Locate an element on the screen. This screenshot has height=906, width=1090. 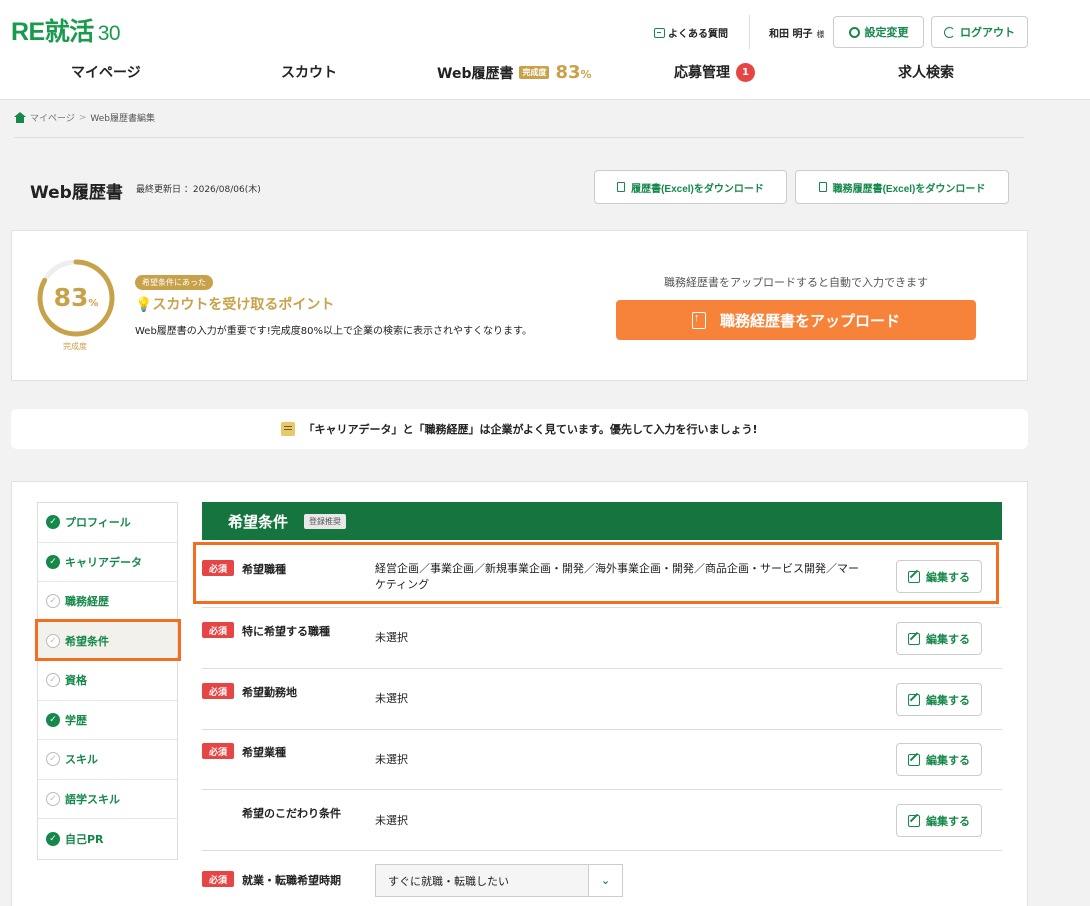
breadcrumb-current: Web履歴書編集 is located at coordinates (122, 119).